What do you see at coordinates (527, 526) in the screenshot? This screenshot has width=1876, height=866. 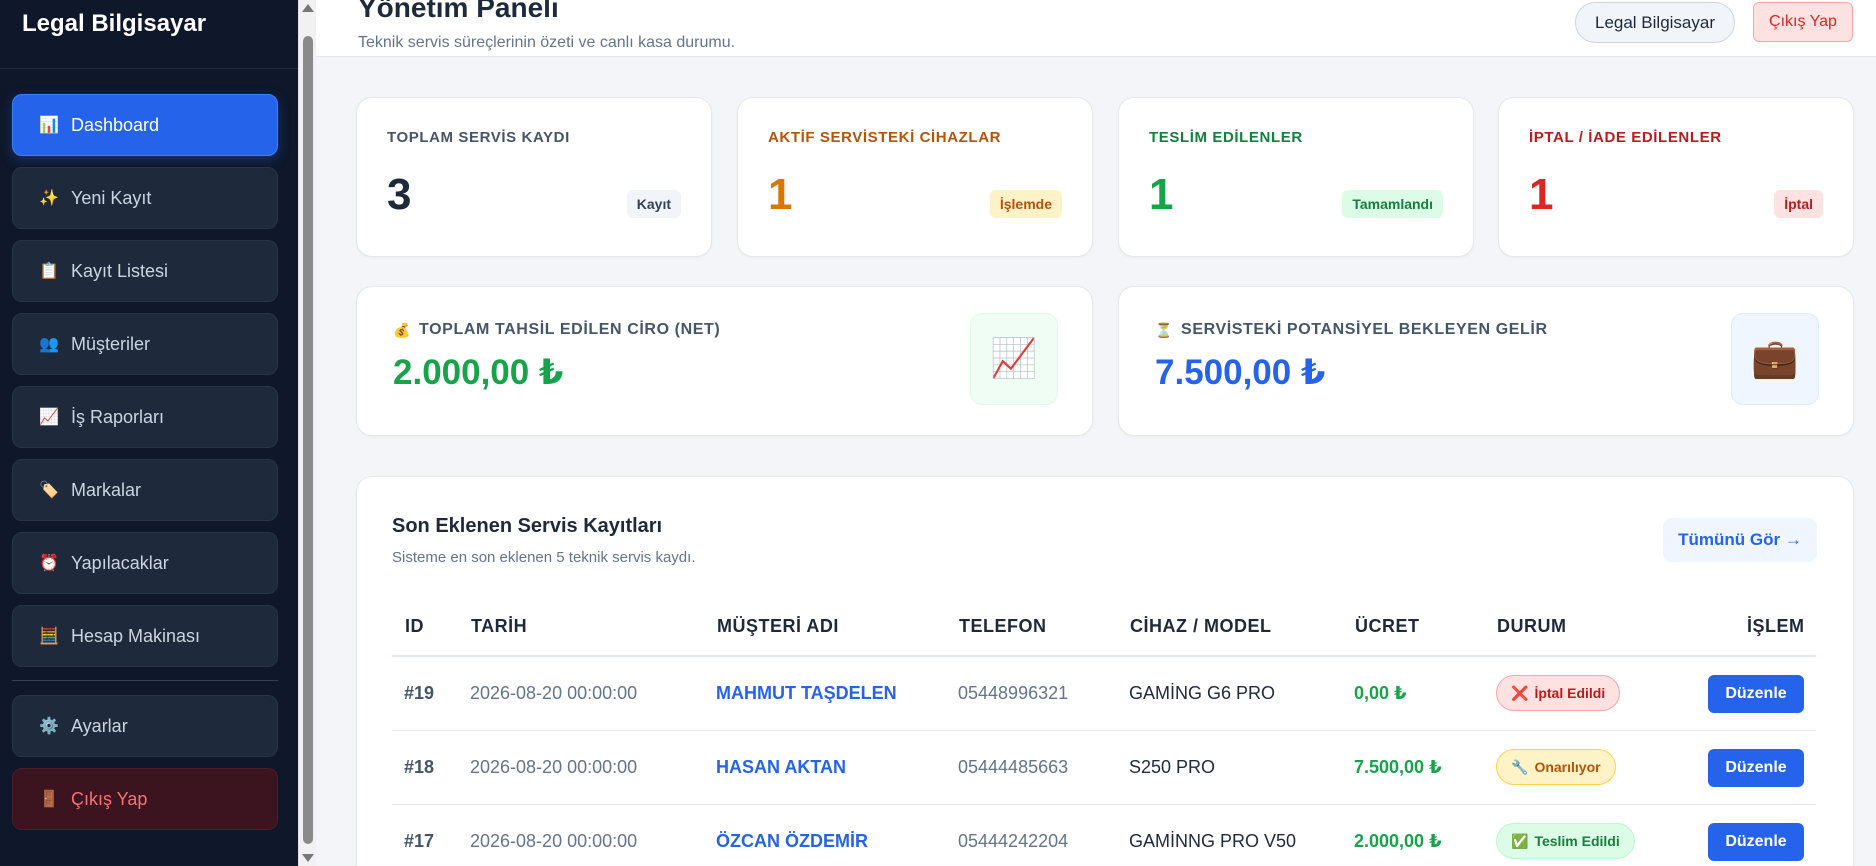 I see `recent-records-title: Son Eklenen Servis Kayıtları` at bounding box center [527, 526].